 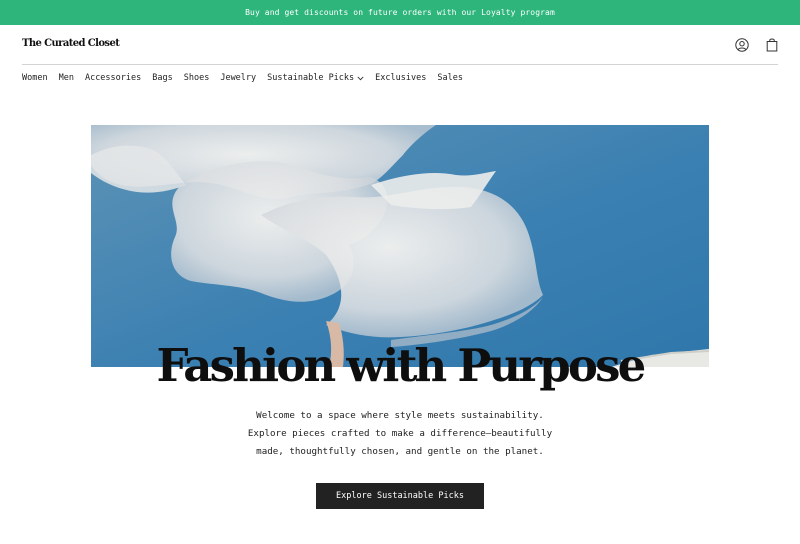 What do you see at coordinates (400, 78) in the screenshot?
I see `nav-item-exclusives: Exclusives` at bounding box center [400, 78].